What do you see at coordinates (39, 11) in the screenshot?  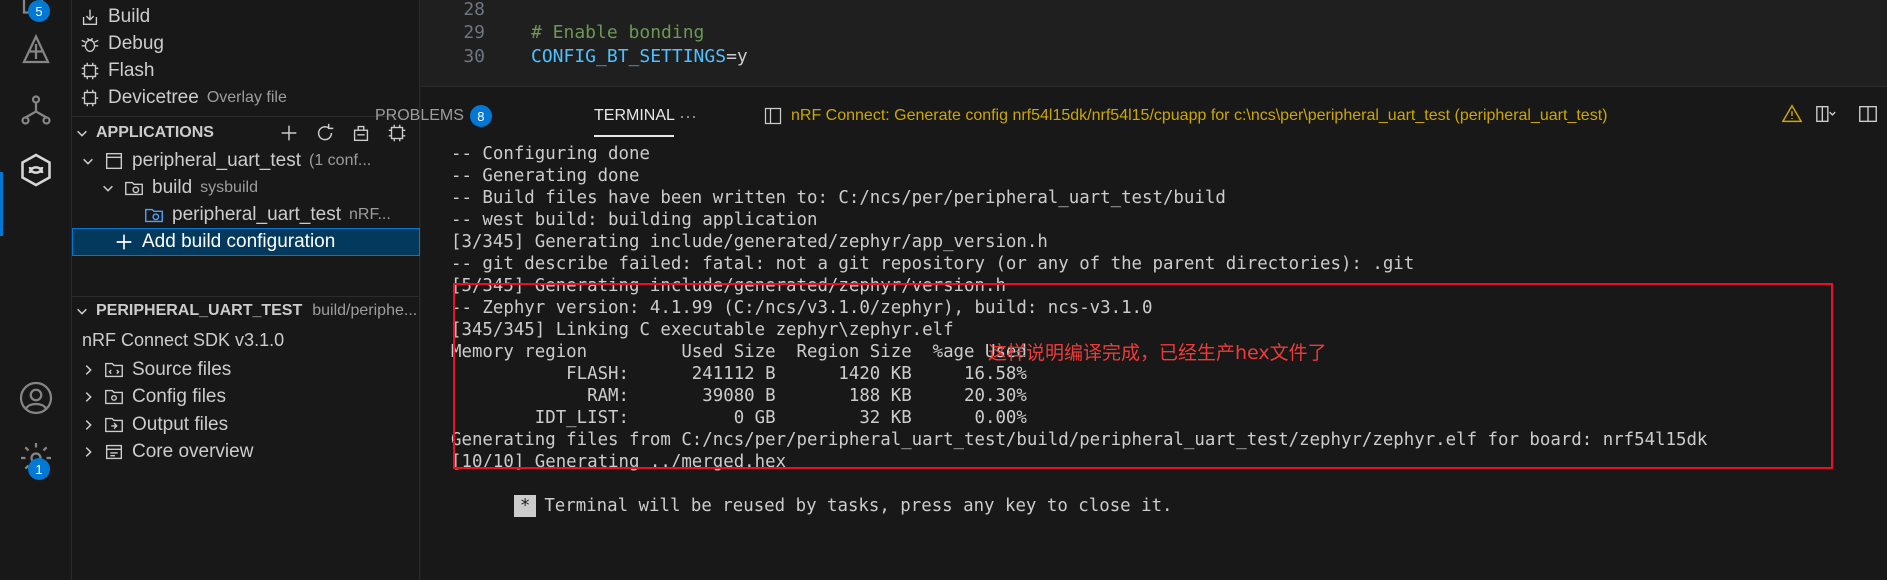 I see `explorer-badge: 5` at bounding box center [39, 11].